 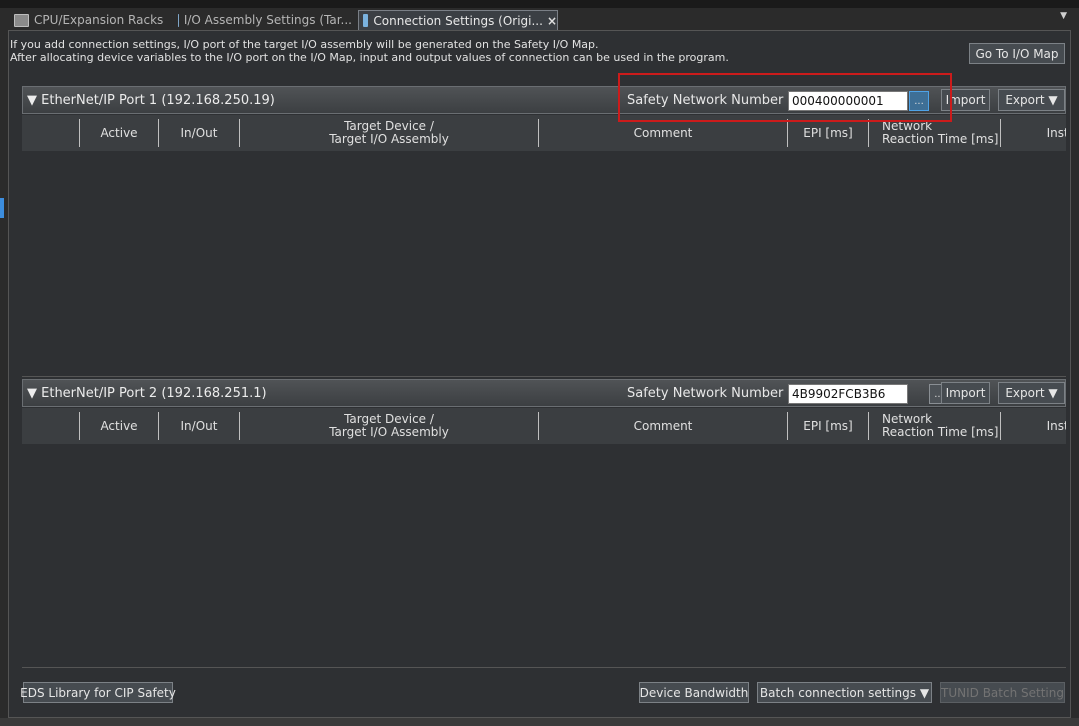 What do you see at coordinates (4, 363) in the screenshot?
I see `left-dock-strip` at bounding box center [4, 363].